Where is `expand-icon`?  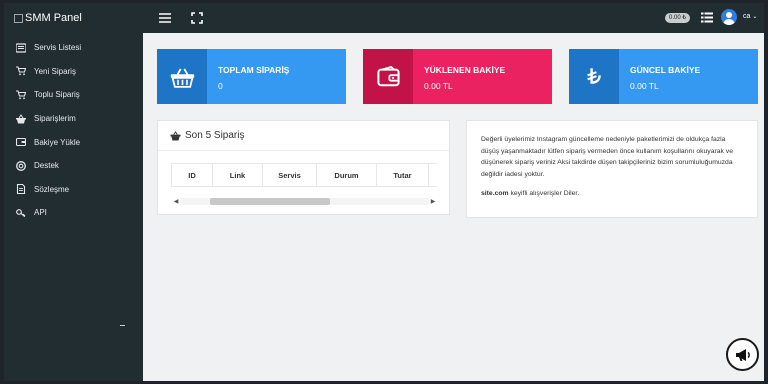 expand-icon is located at coordinates (197, 18).